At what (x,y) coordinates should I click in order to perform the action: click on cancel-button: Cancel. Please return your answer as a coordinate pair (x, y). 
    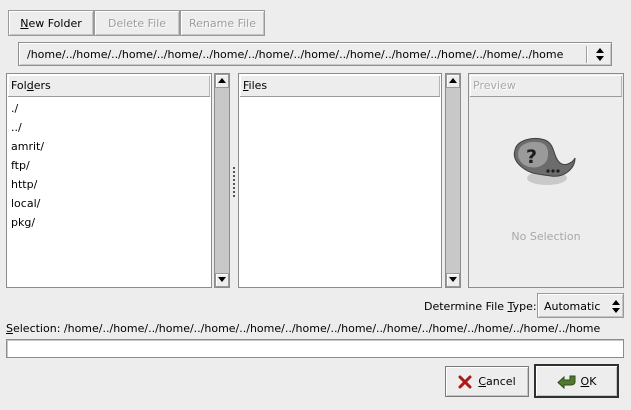
    Looking at the image, I should click on (487, 381).